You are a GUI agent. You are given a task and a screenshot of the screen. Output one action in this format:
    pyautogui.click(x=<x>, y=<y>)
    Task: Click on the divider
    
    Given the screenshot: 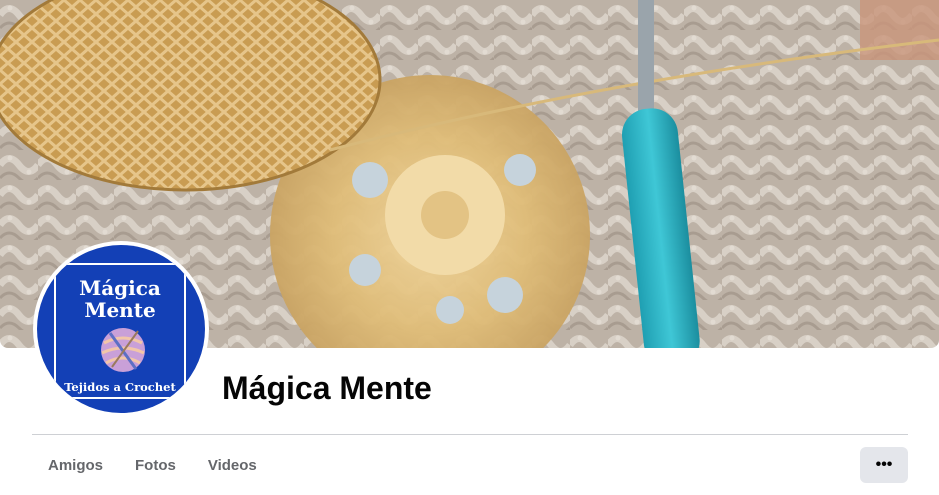 What is the action you would take?
    pyautogui.click(x=470, y=434)
    